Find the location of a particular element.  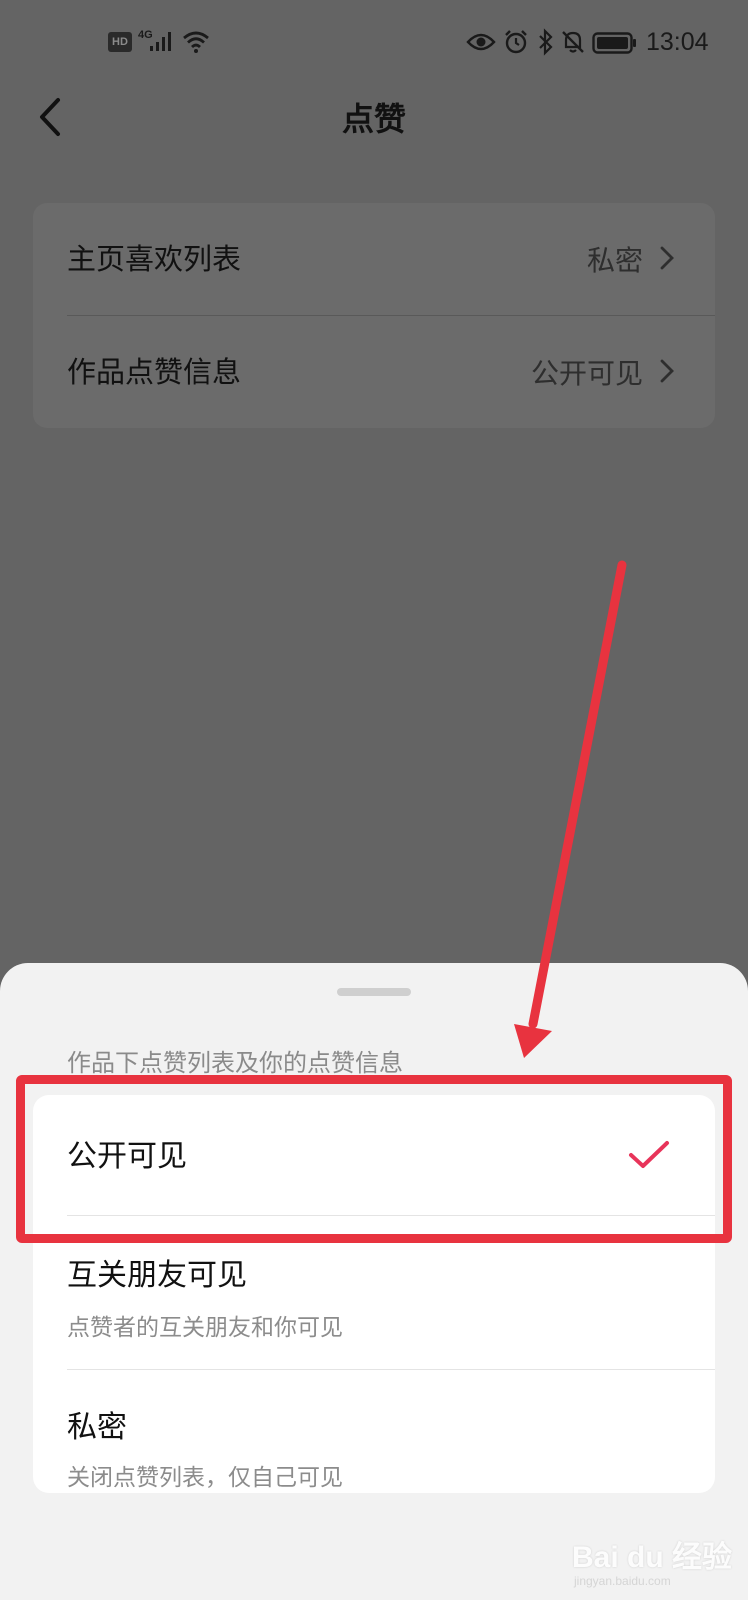

watermark-site: jingyan.baidu.com is located at coordinates (622, 1581).